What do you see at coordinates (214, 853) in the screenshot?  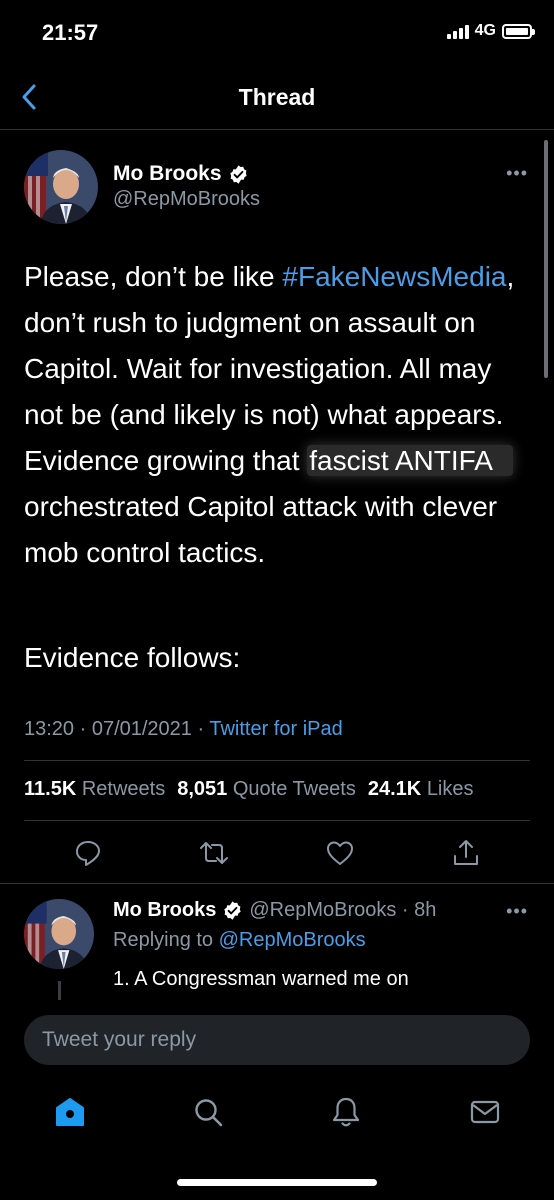 I see `retweet-icon` at bounding box center [214, 853].